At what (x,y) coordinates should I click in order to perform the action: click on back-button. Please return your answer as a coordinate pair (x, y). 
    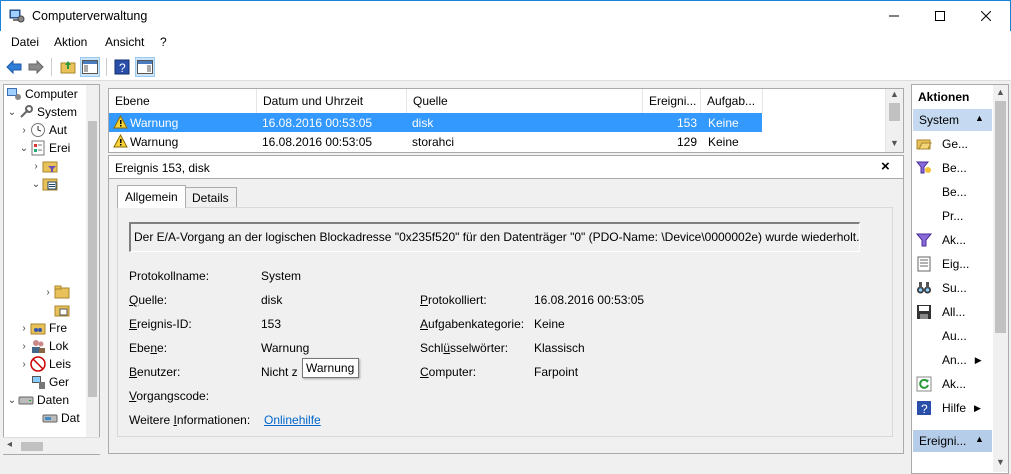
    Looking at the image, I should click on (14, 67).